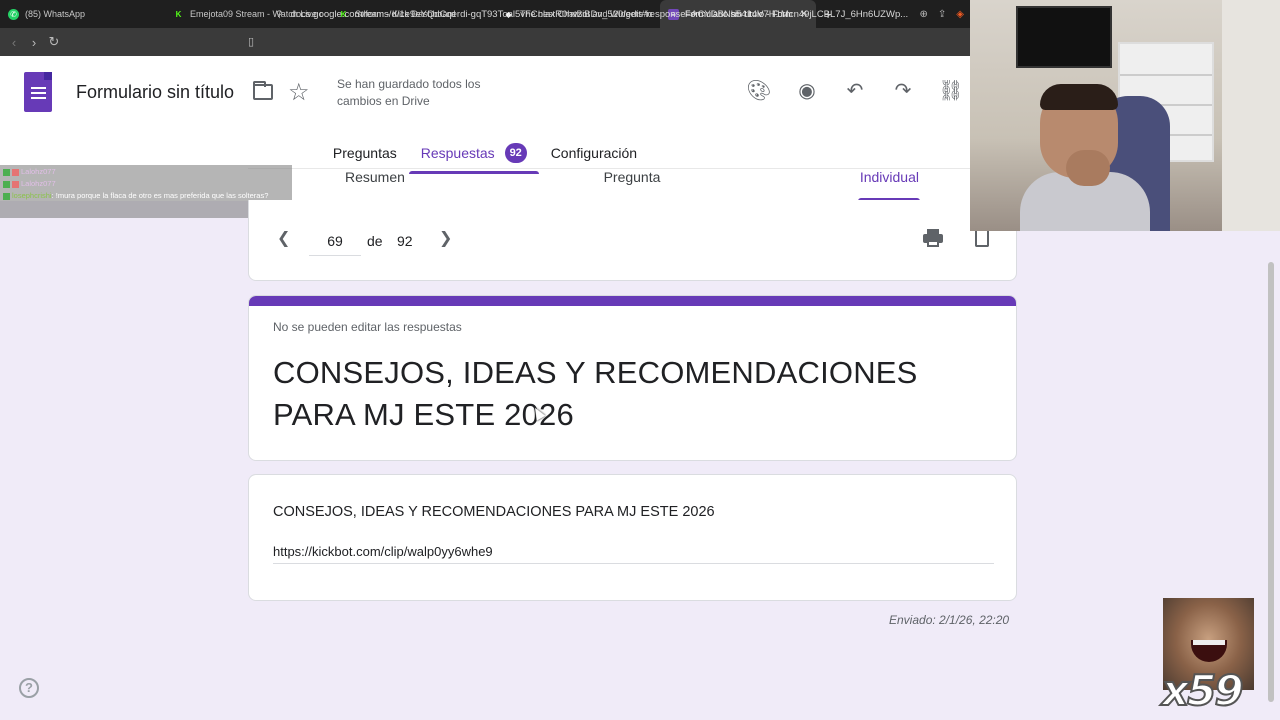  What do you see at coordinates (1085, 153) in the screenshot?
I see `streamer` at bounding box center [1085, 153].